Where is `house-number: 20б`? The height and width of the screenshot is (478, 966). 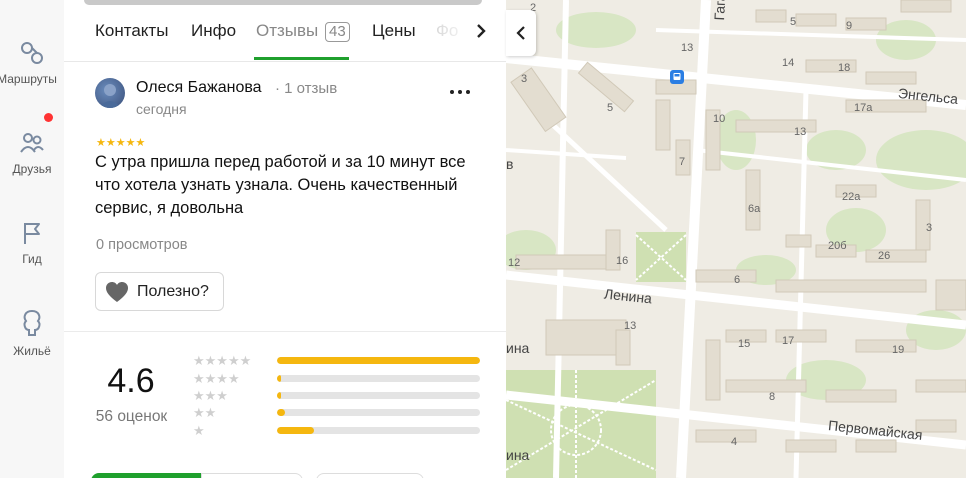 house-number: 20б is located at coordinates (837, 246).